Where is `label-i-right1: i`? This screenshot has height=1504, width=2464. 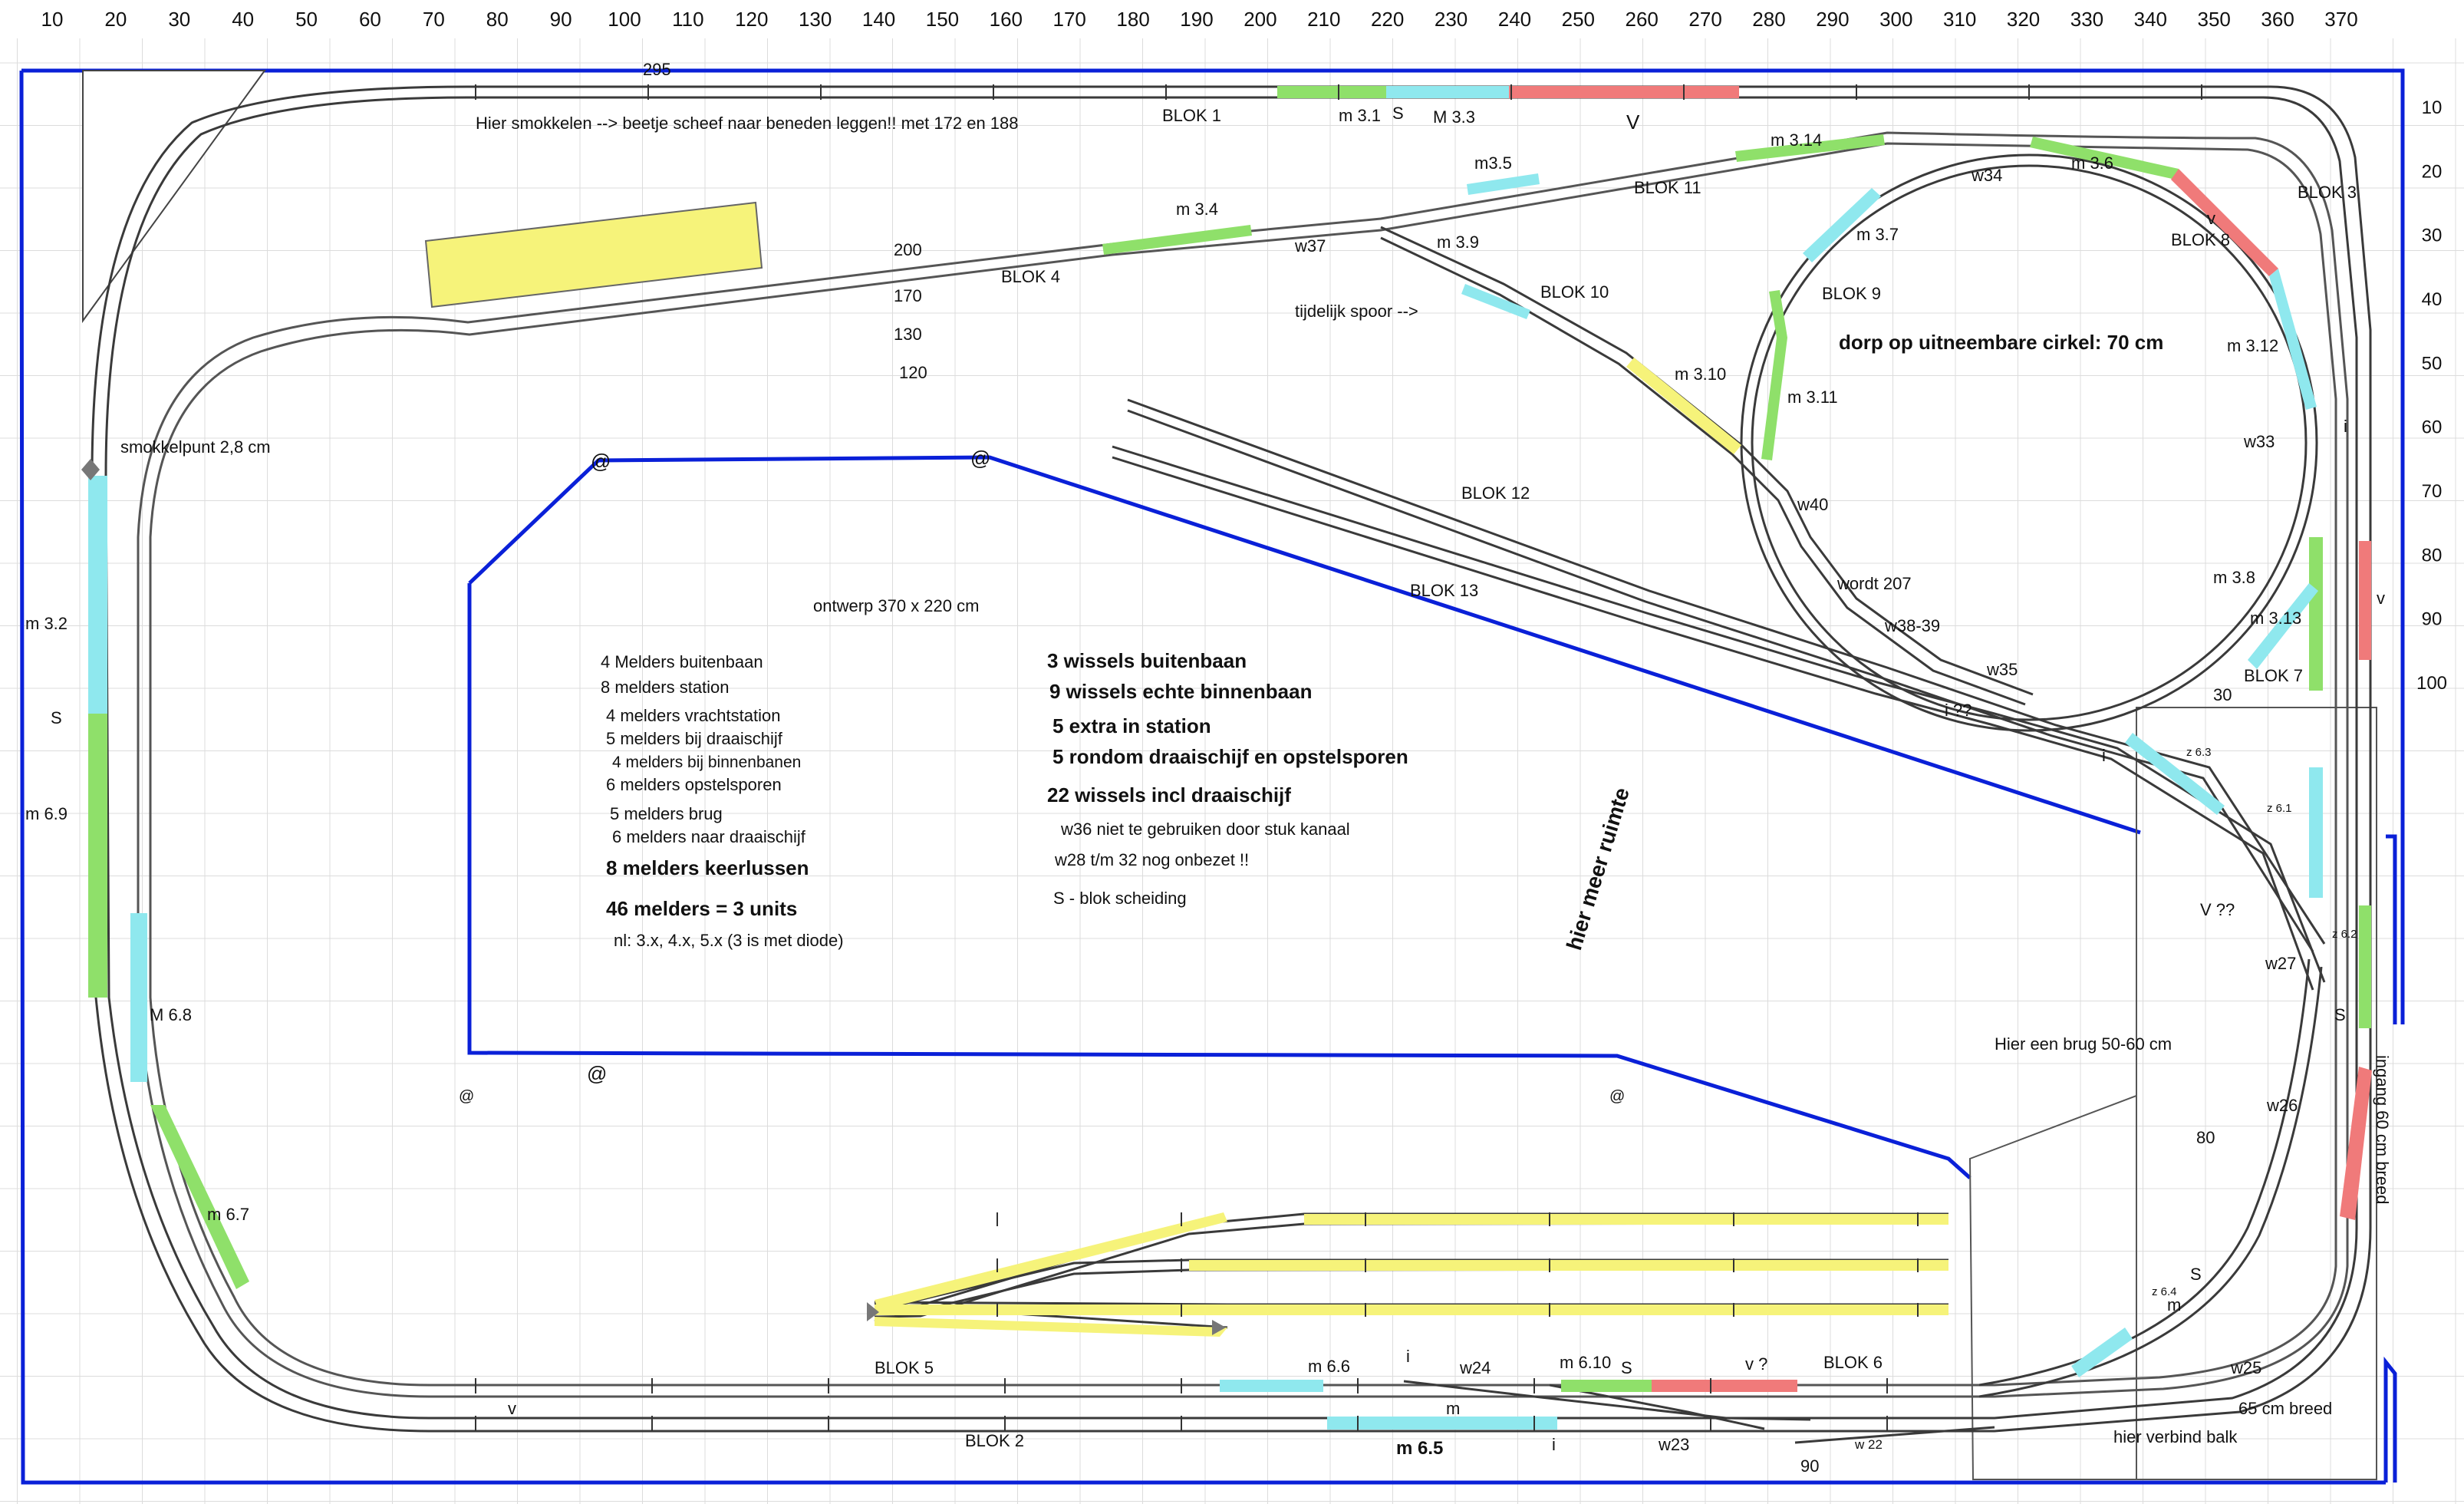
label-i-right1: i is located at coordinates (2345, 426).